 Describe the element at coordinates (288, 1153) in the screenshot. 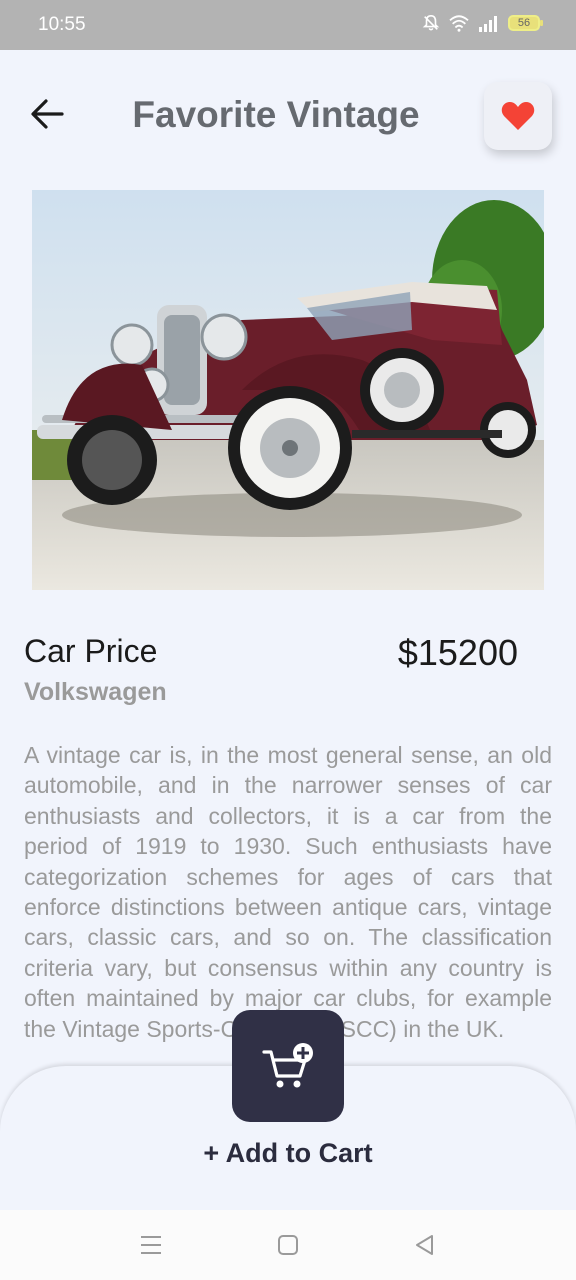

I see `add-to-cart-button: + Add to Cart` at that location.